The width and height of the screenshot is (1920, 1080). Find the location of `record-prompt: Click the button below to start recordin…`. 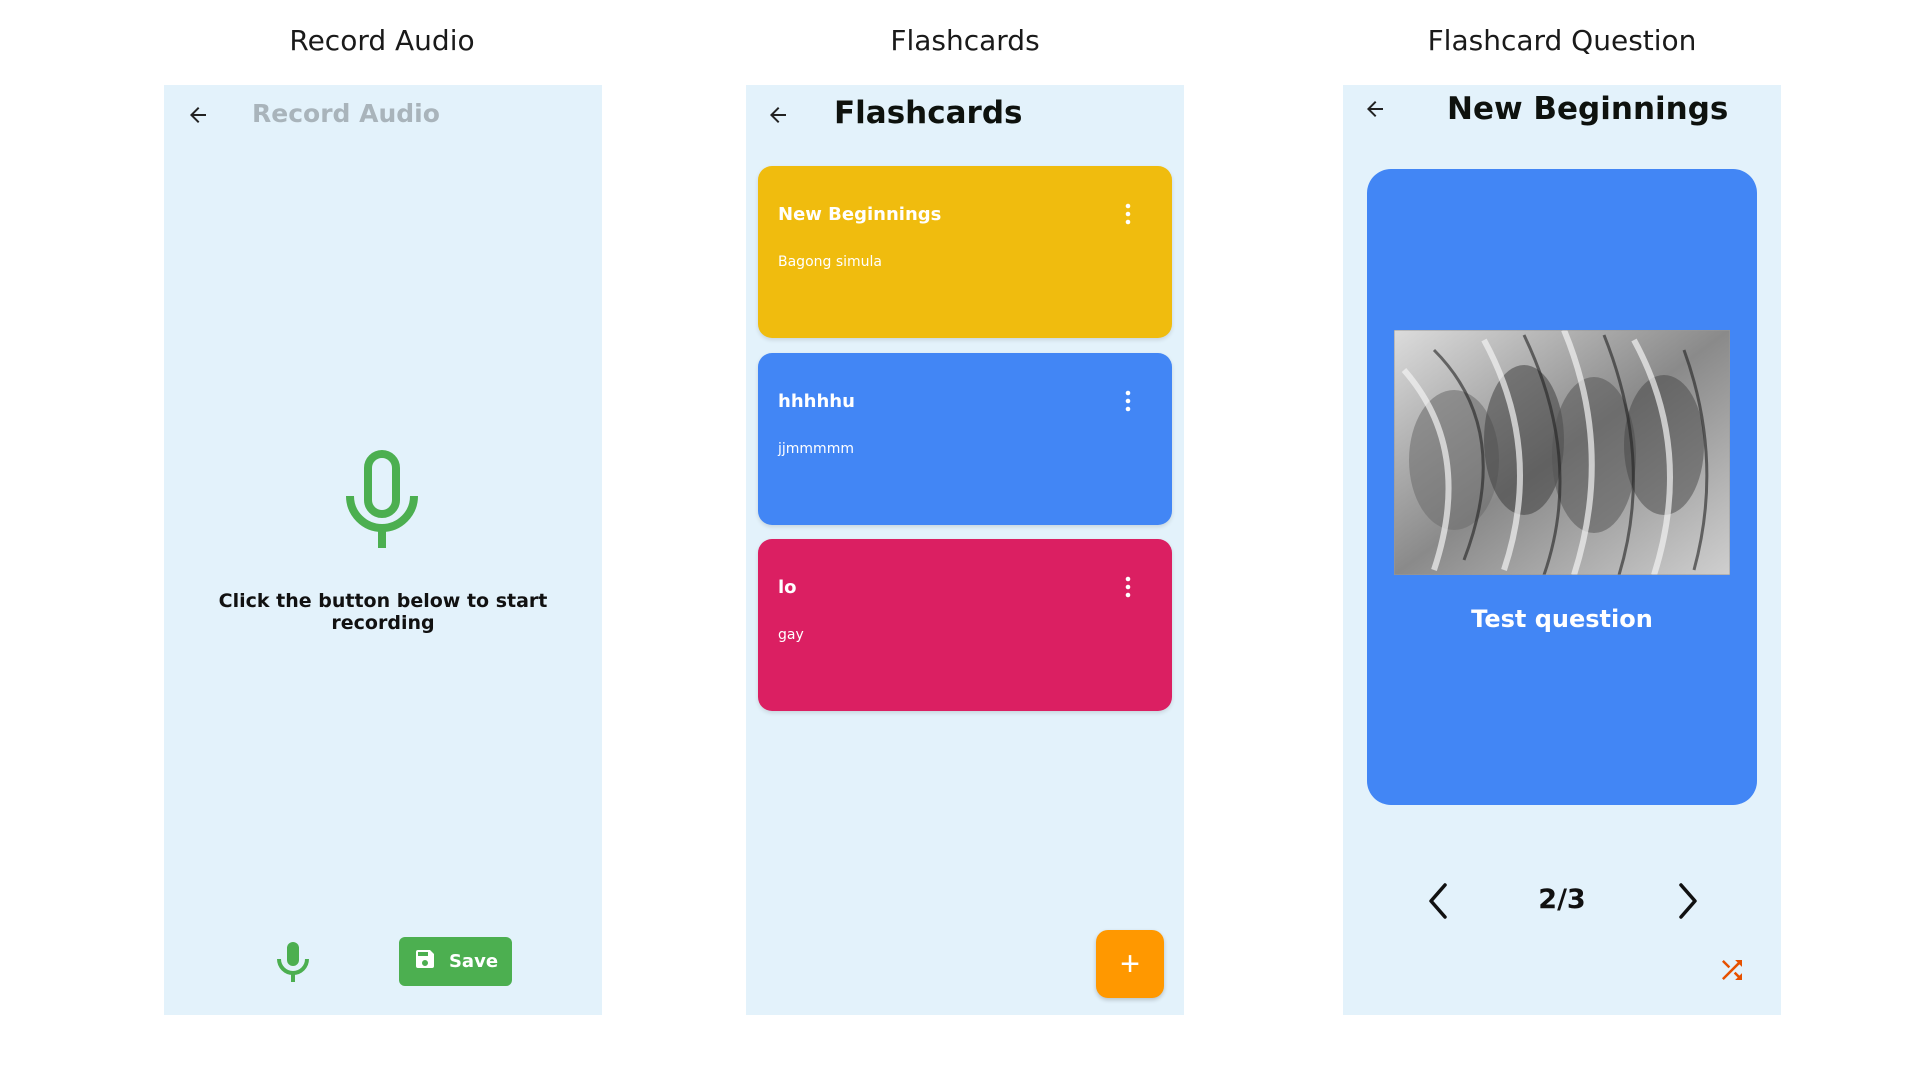

record-prompt: Click the button below to start recordin… is located at coordinates (383, 612).